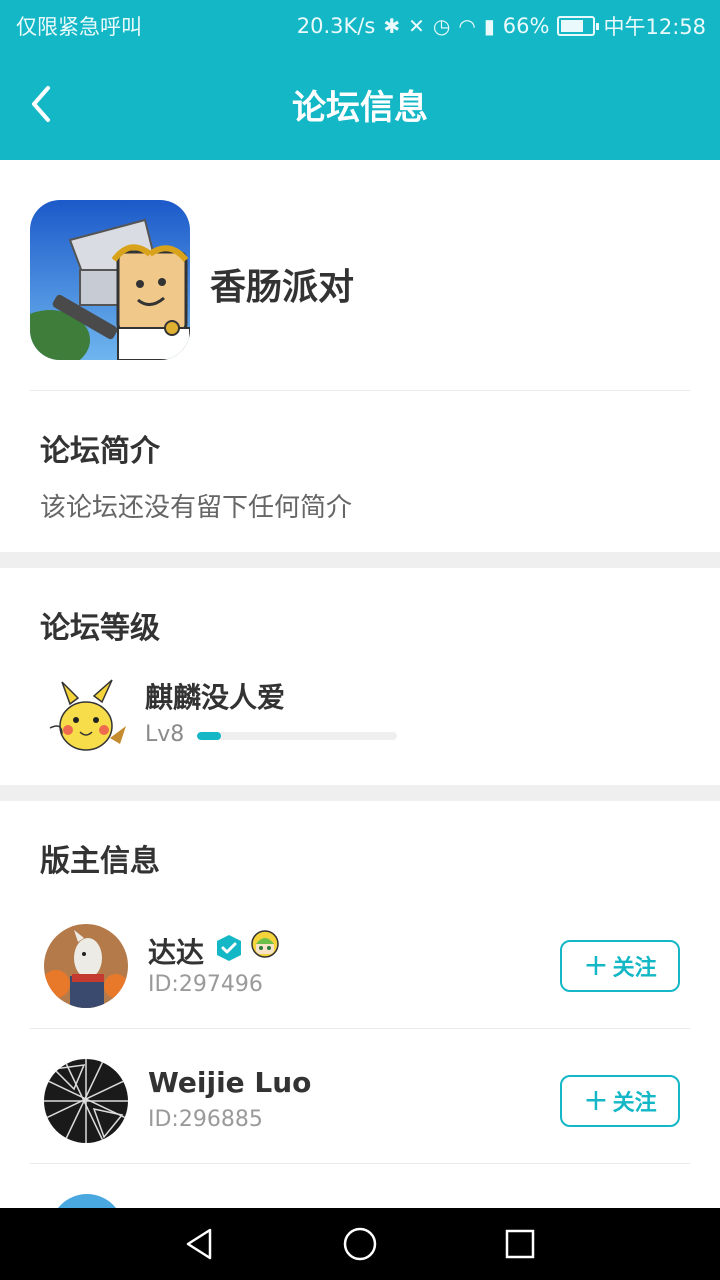  I want to click on moderator-name: 达达, so click(176, 952).